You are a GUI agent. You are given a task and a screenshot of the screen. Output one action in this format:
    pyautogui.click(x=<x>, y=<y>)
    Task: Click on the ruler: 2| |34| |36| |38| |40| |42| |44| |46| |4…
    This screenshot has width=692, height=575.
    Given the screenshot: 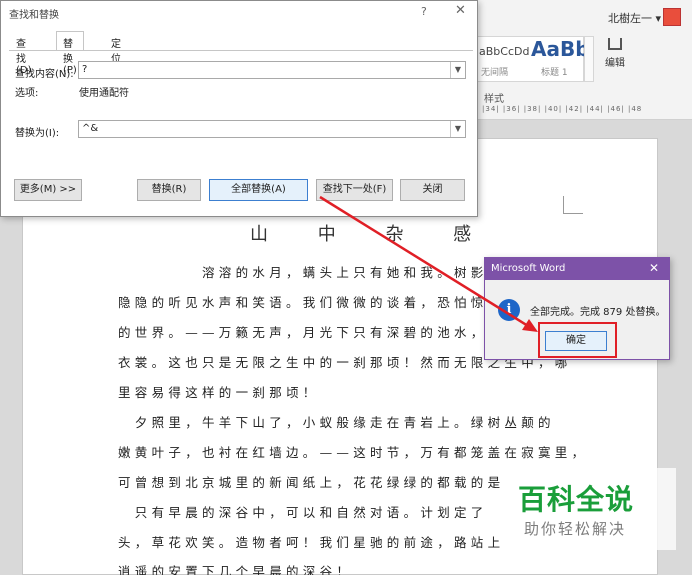 What is the action you would take?
    pyautogui.click(x=556, y=109)
    